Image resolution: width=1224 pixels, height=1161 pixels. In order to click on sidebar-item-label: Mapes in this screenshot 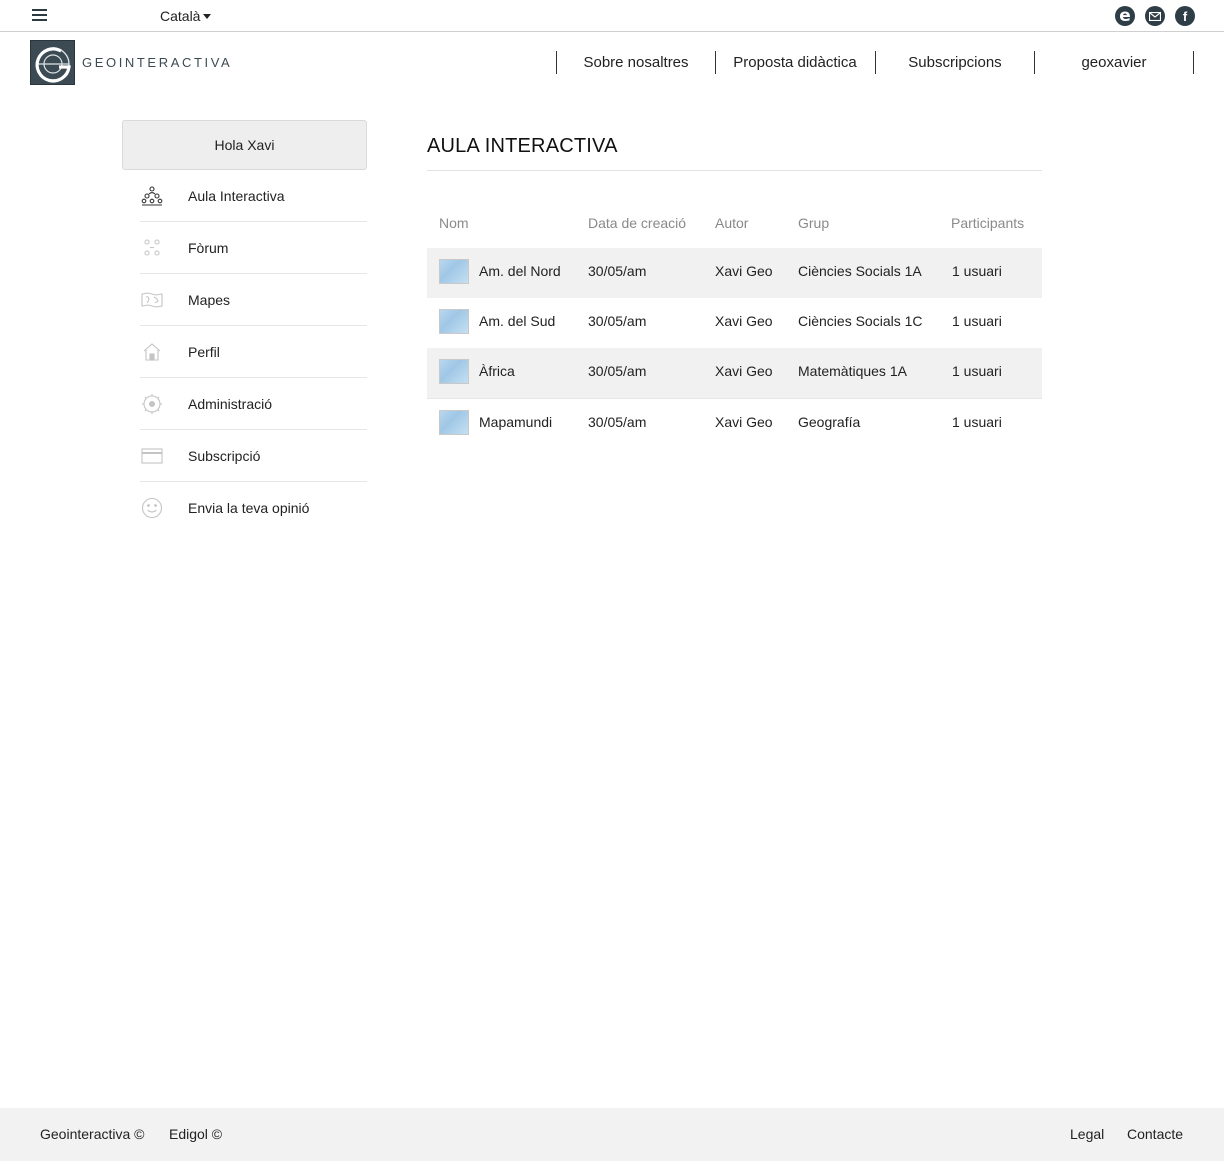, I will do `click(209, 299)`.